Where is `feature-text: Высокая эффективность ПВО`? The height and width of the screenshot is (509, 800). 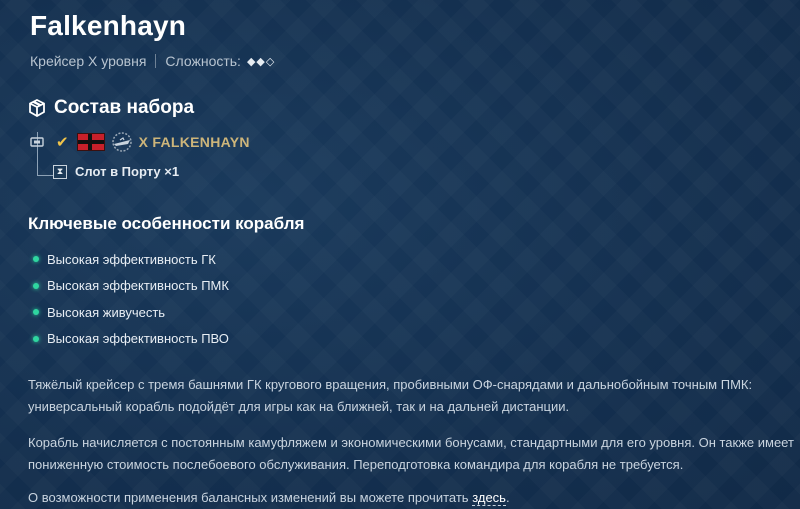
feature-text: Высокая эффективность ПВО is located at coordinates (138, 339).